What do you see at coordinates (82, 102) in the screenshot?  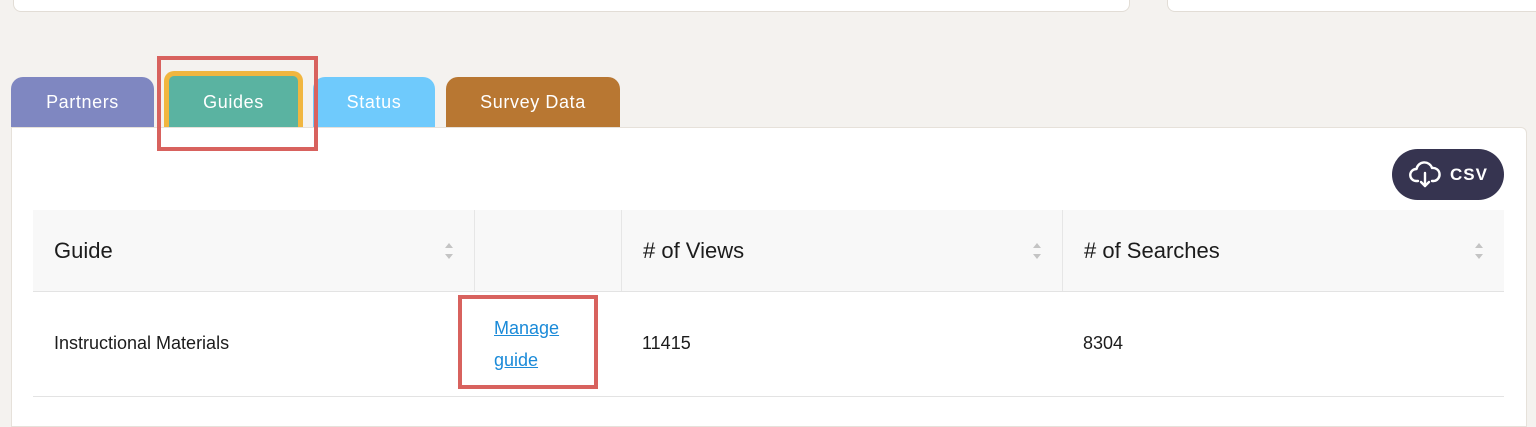 I see `tab-partners: Partners` at bounding box center [82, 102].